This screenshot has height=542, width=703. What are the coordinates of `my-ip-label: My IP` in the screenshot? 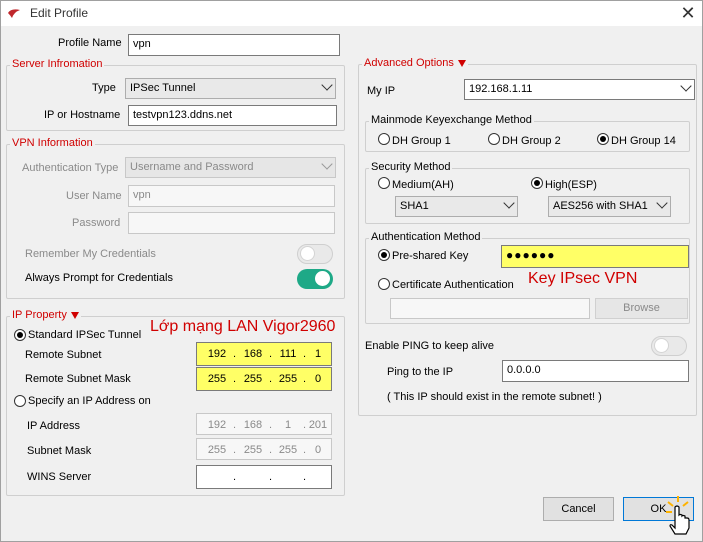 It's located at (381, 91).